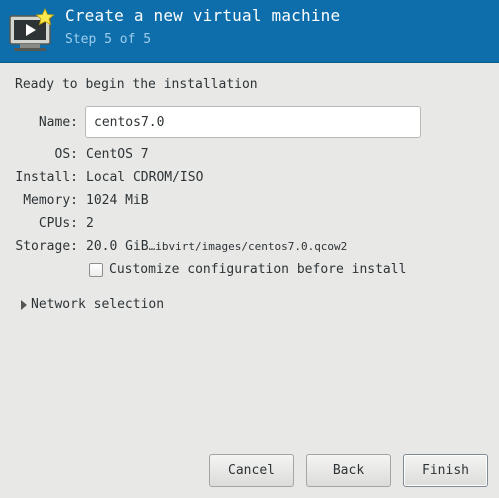  What do you see at coordinates (46, 246) in the screenshot?
I see `storage-label: Storage:` at bounding box center [46, 246].